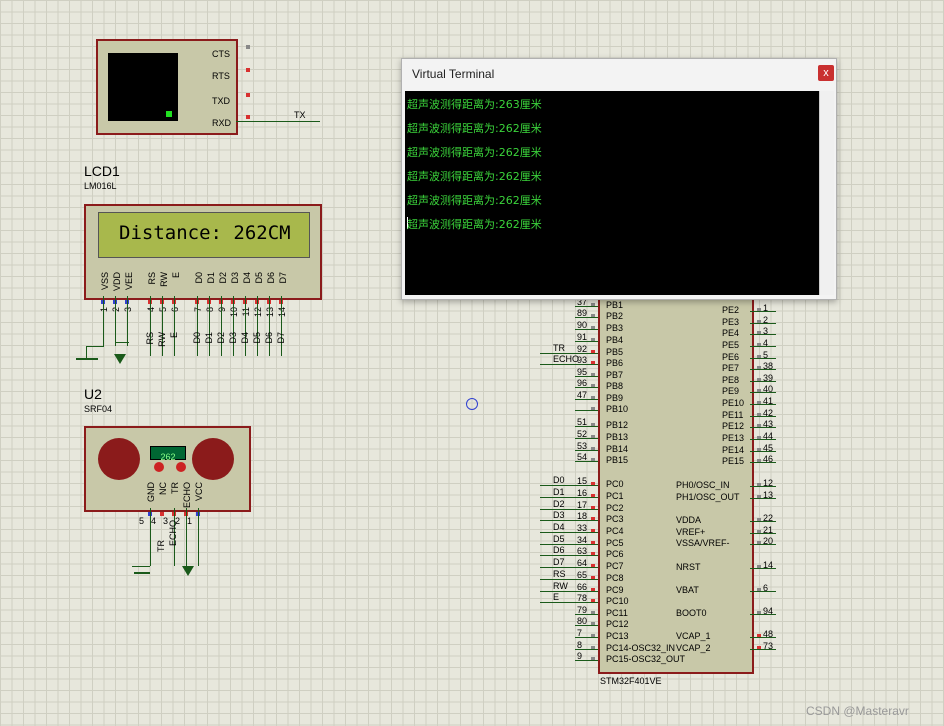 This screenshot has width=944, height=726. I want to click on mcu-net-label: D5, so click(559, 539).